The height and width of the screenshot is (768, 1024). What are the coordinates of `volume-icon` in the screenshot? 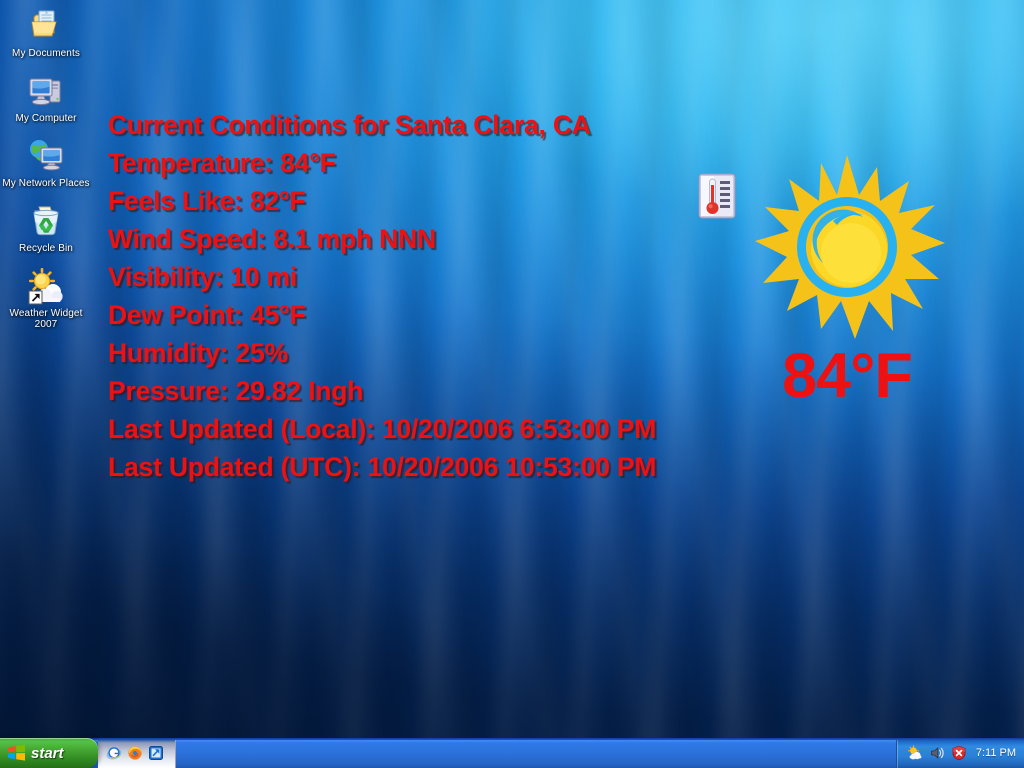 It's located at (937, 753).